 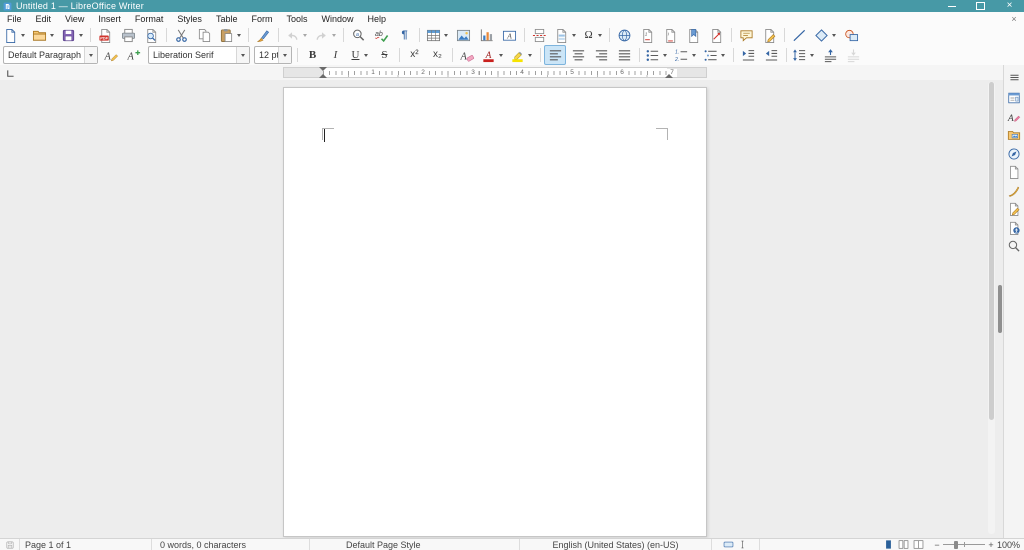 What do you see at coordinates (771, 55) in the screenshot?
I see `decrease-indent-button` at bounding box center [771, 55].